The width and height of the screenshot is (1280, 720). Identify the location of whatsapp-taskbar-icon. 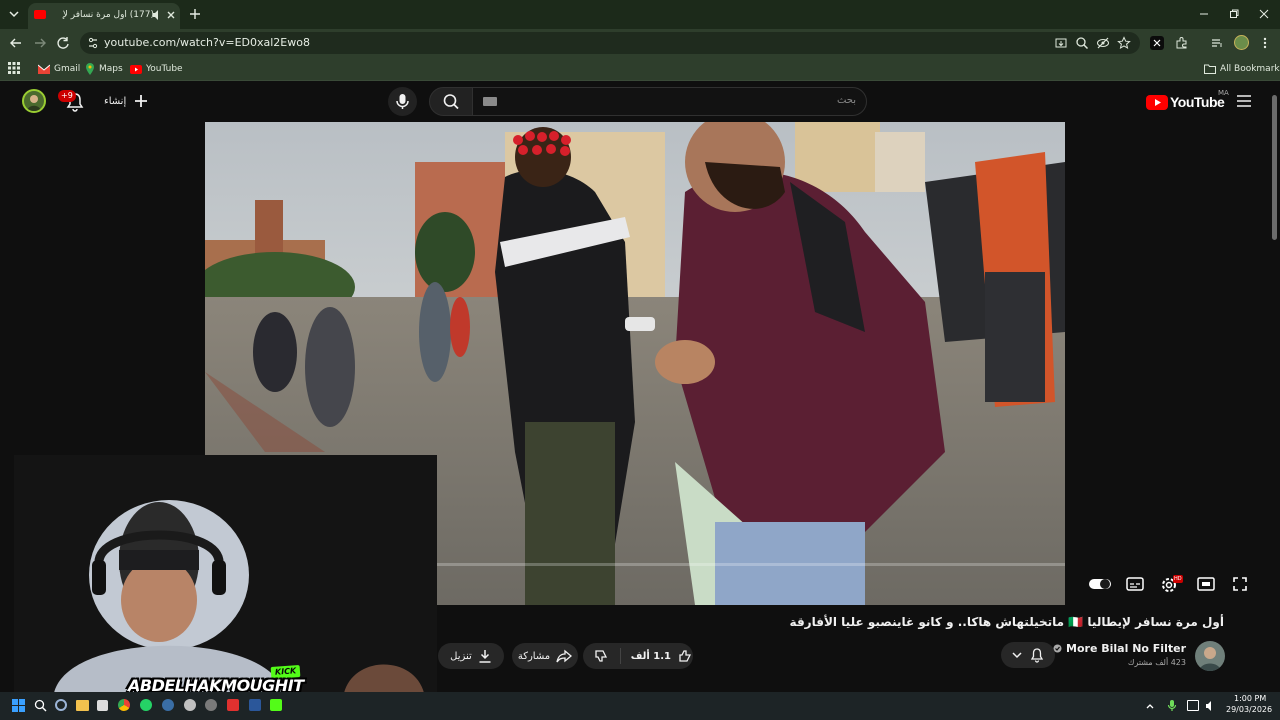
(146, 705).